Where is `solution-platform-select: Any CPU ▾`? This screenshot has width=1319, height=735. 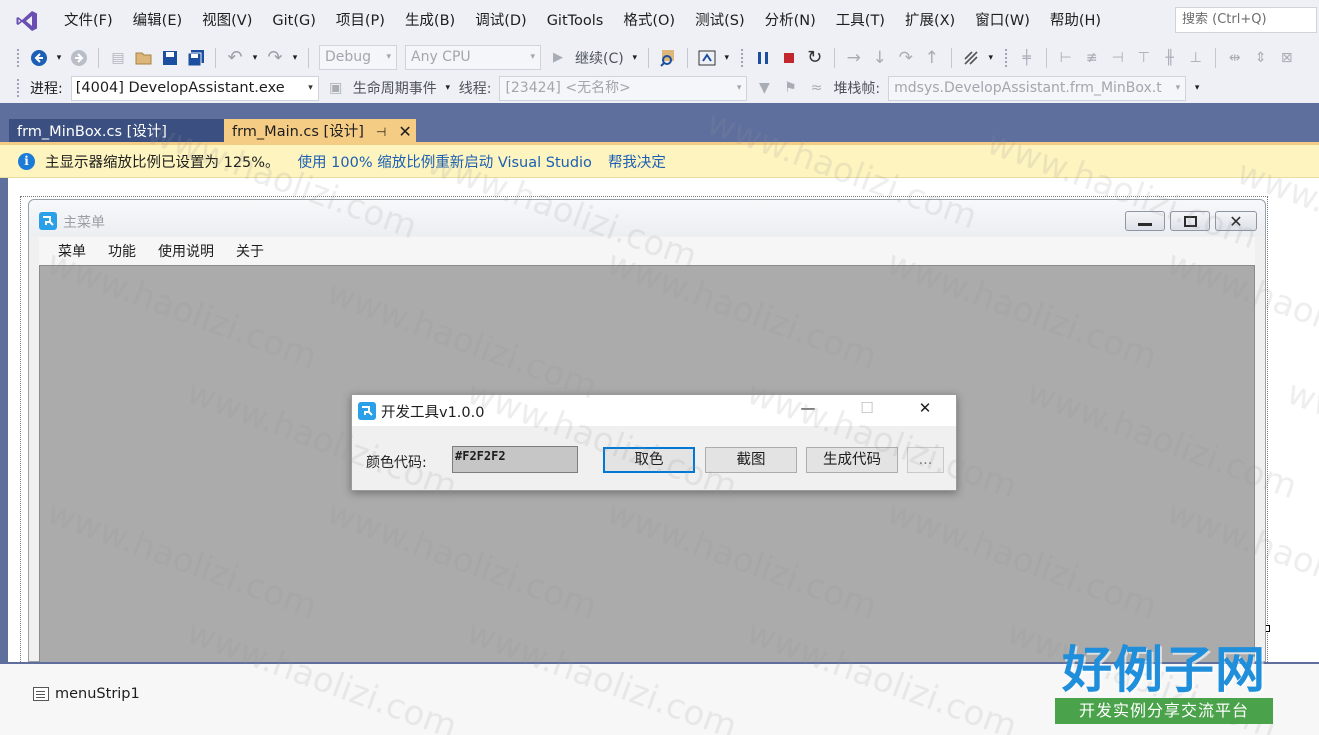
solution-platform-select: Any CPU ▾ is located at coordinates (473, 57).